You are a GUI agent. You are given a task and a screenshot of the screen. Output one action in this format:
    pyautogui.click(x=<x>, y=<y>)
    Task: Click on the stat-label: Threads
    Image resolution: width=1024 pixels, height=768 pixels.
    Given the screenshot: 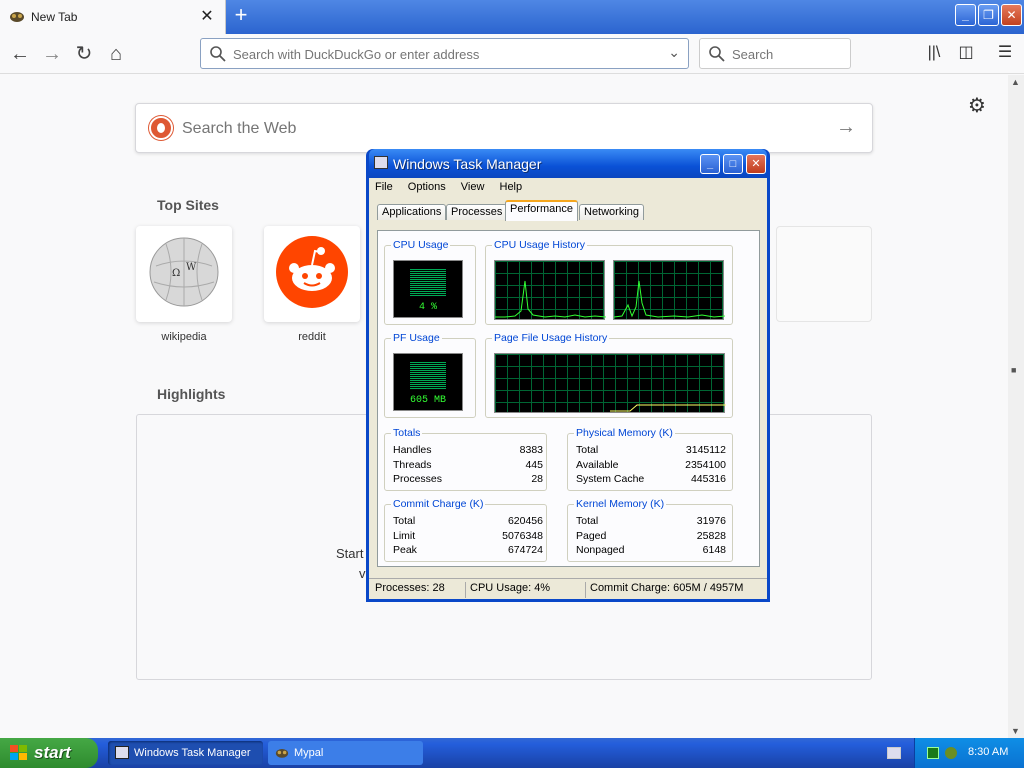 What is the action you would take?
    pyautogui.click(x=412, y=465)
    